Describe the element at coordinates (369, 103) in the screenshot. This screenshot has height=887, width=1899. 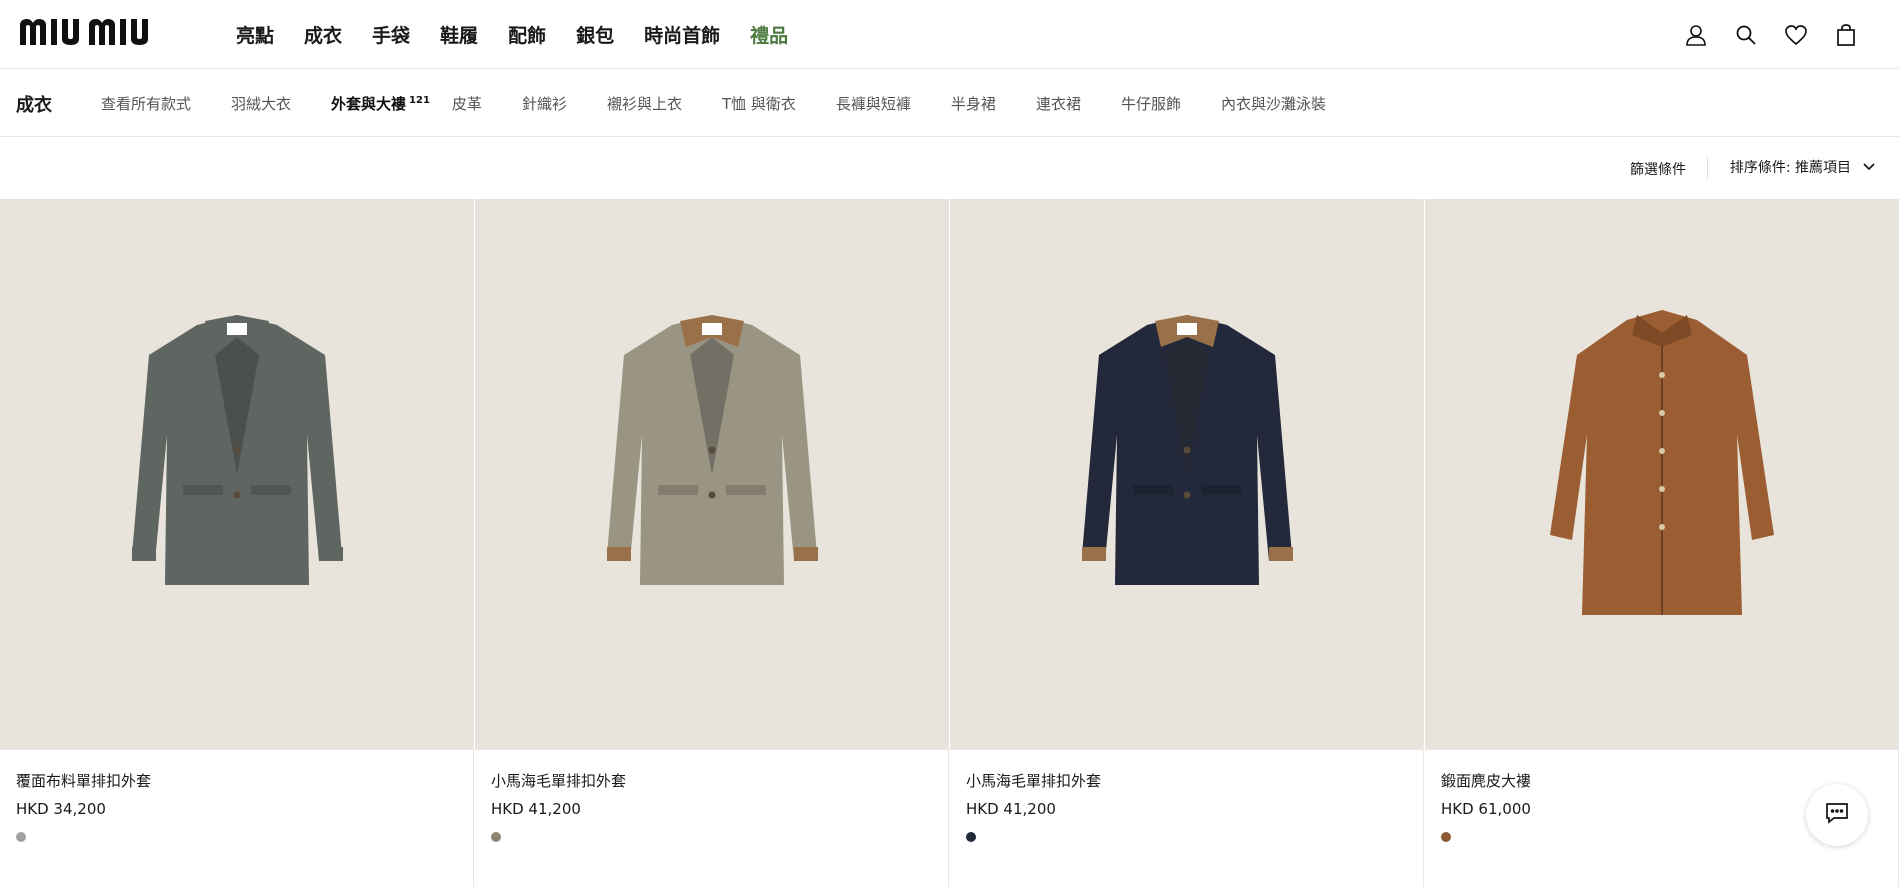
I see `subcategory-label: 外套與大褸` at that location.